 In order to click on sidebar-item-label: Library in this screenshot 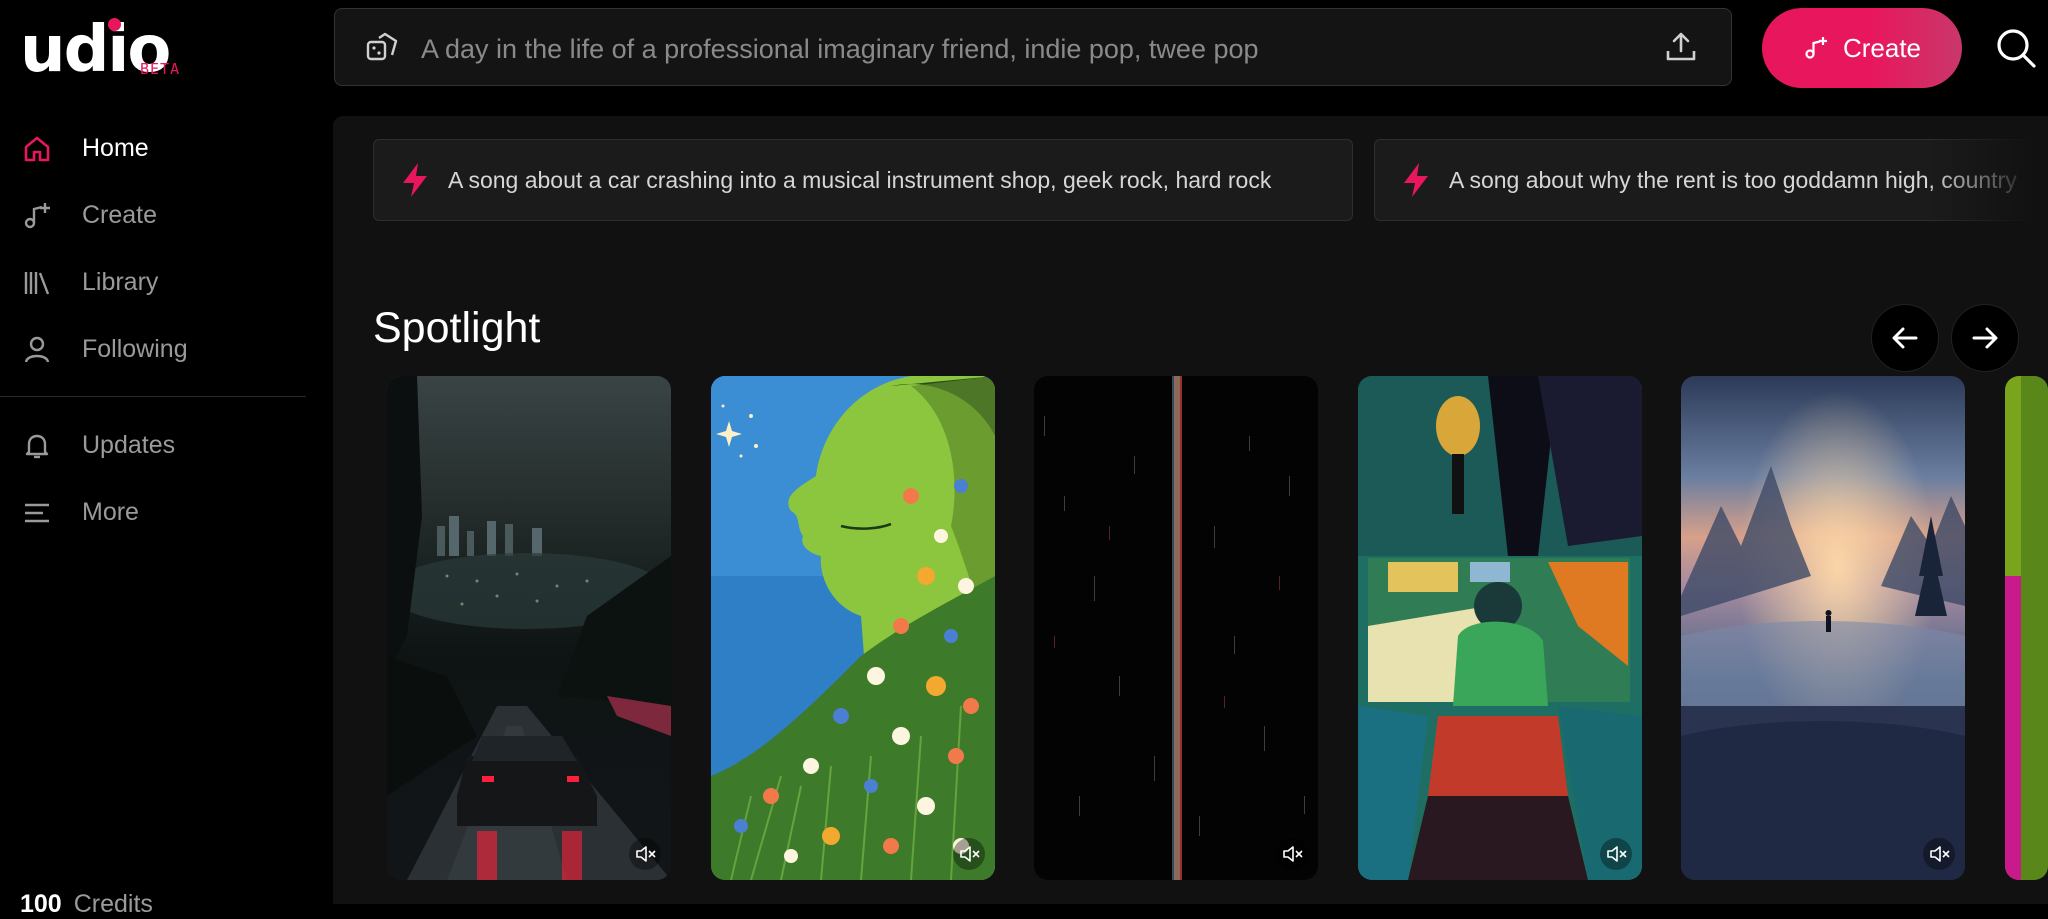, I will do `click(120, 281)`.